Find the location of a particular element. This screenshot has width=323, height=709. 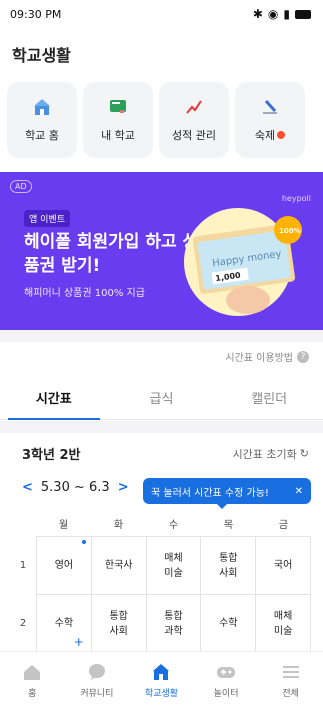

weekday-label: 수 is located at coordinates (173, 525).